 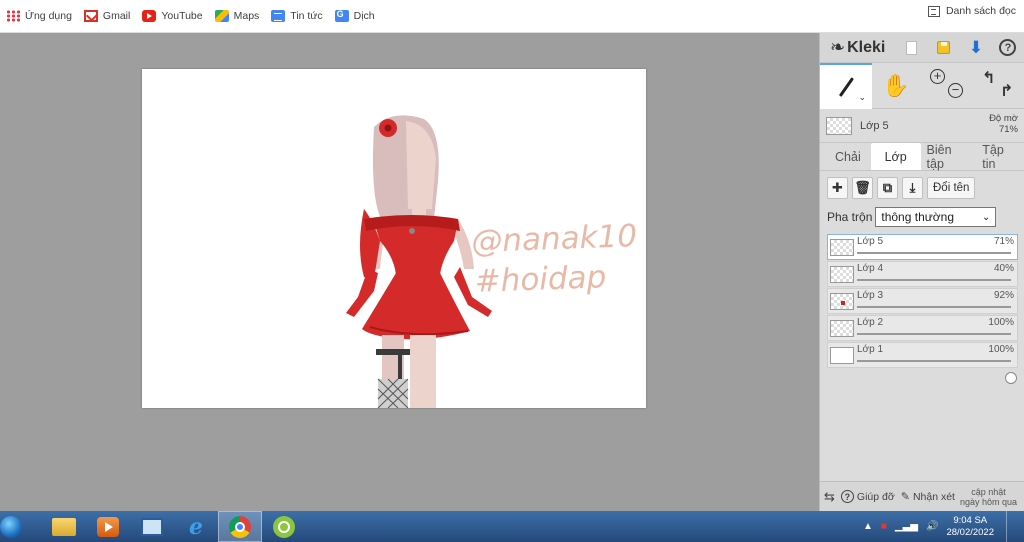 I want to click on layer-row-4: Lớp 4 40%, so click(x=922, y=282).